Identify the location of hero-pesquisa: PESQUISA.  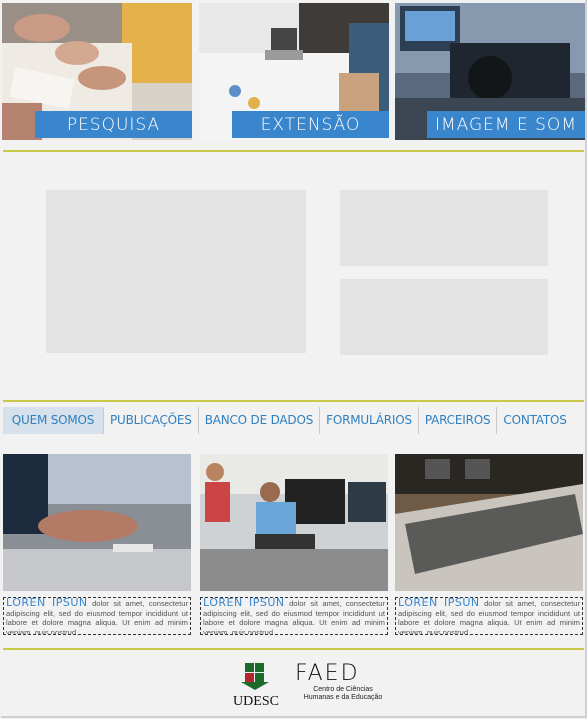
(97, 71).